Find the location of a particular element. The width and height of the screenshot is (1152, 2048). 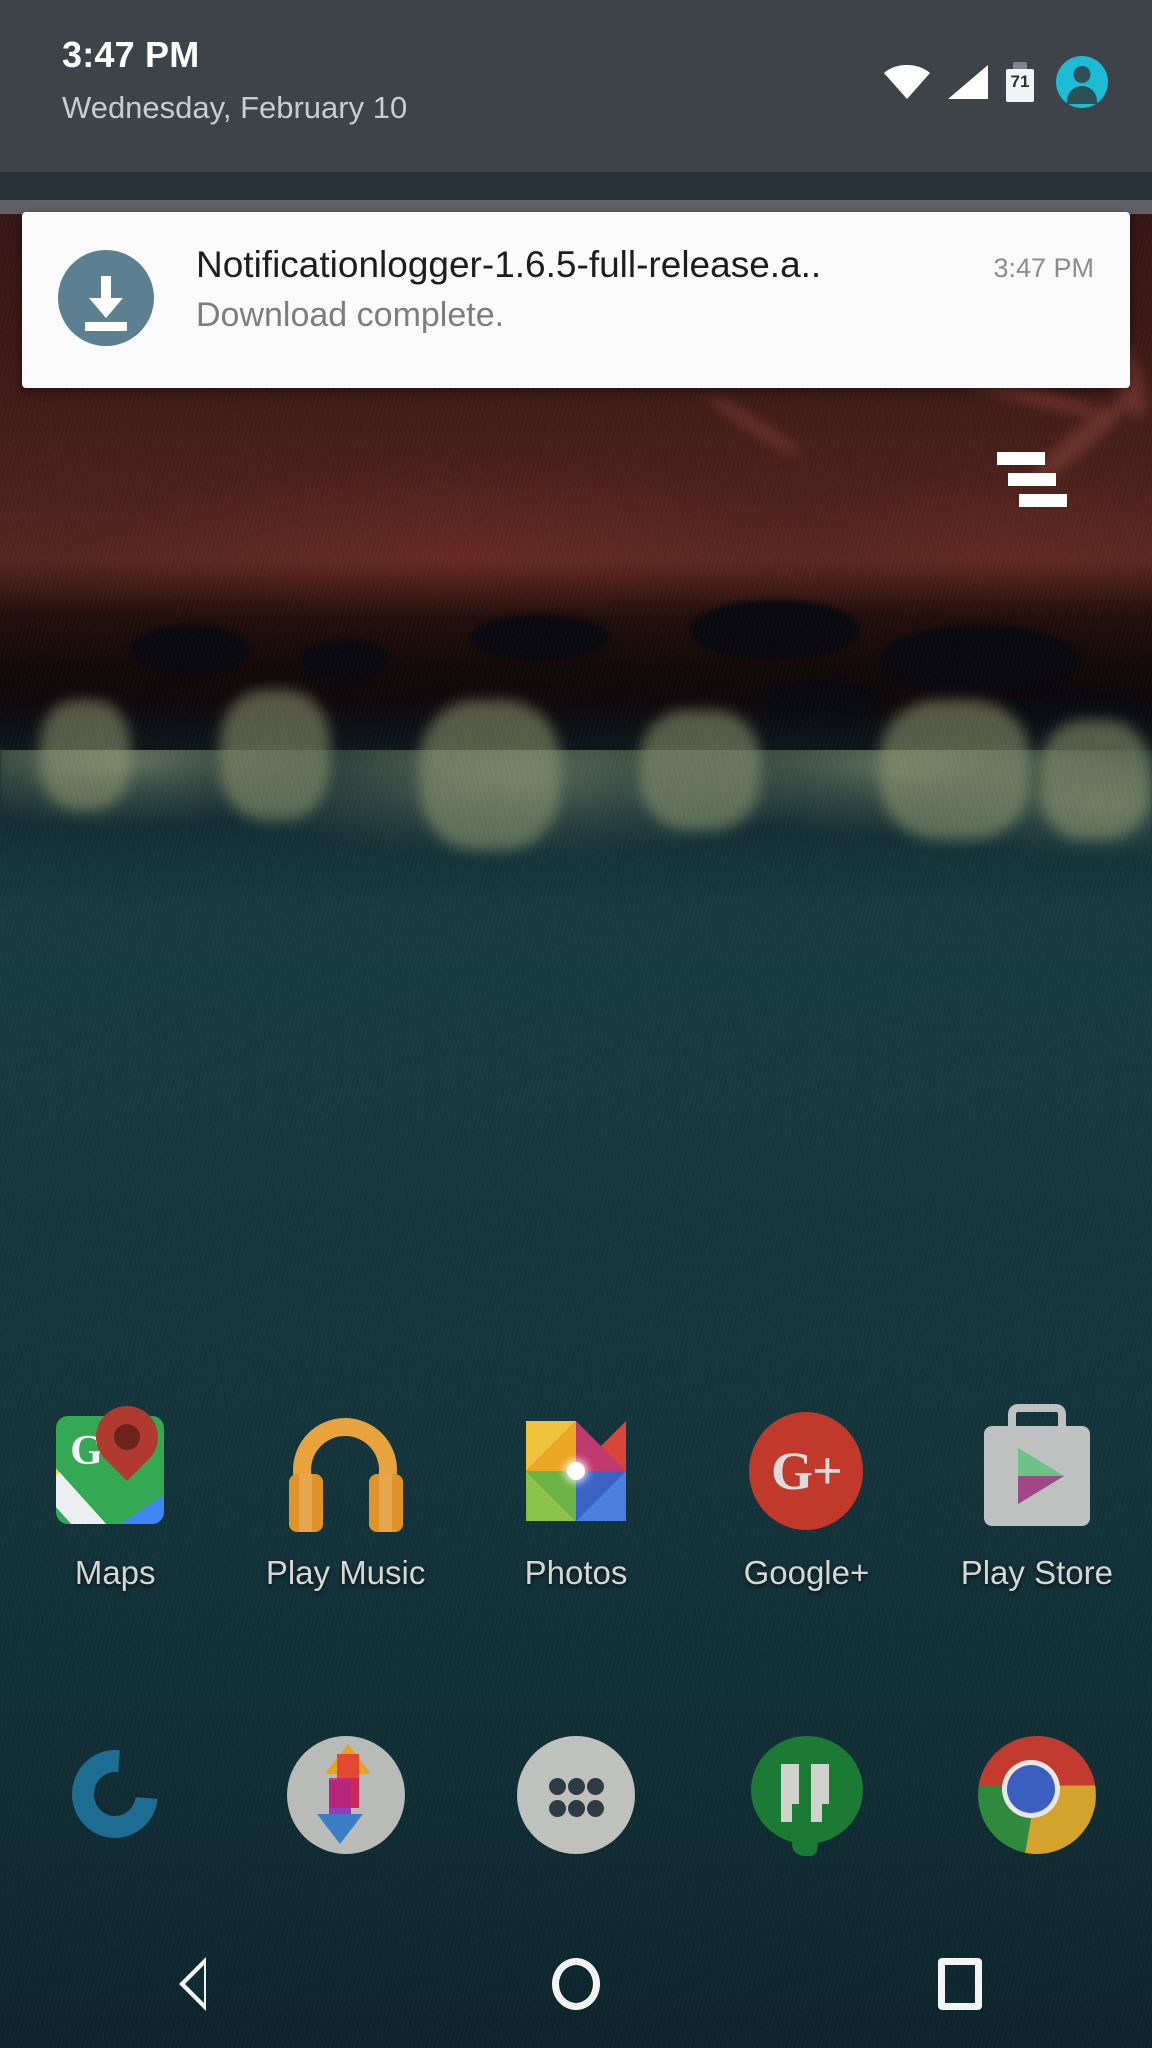

notification-time: 3:47 PM is located at coordinates (1043, 268).